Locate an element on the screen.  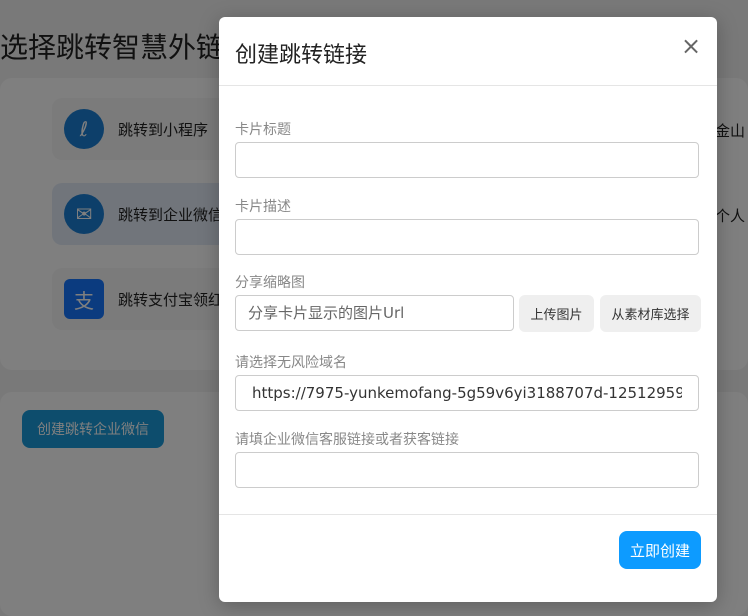
modal-footer: 立即创建 is located at coordinates (468, 558).